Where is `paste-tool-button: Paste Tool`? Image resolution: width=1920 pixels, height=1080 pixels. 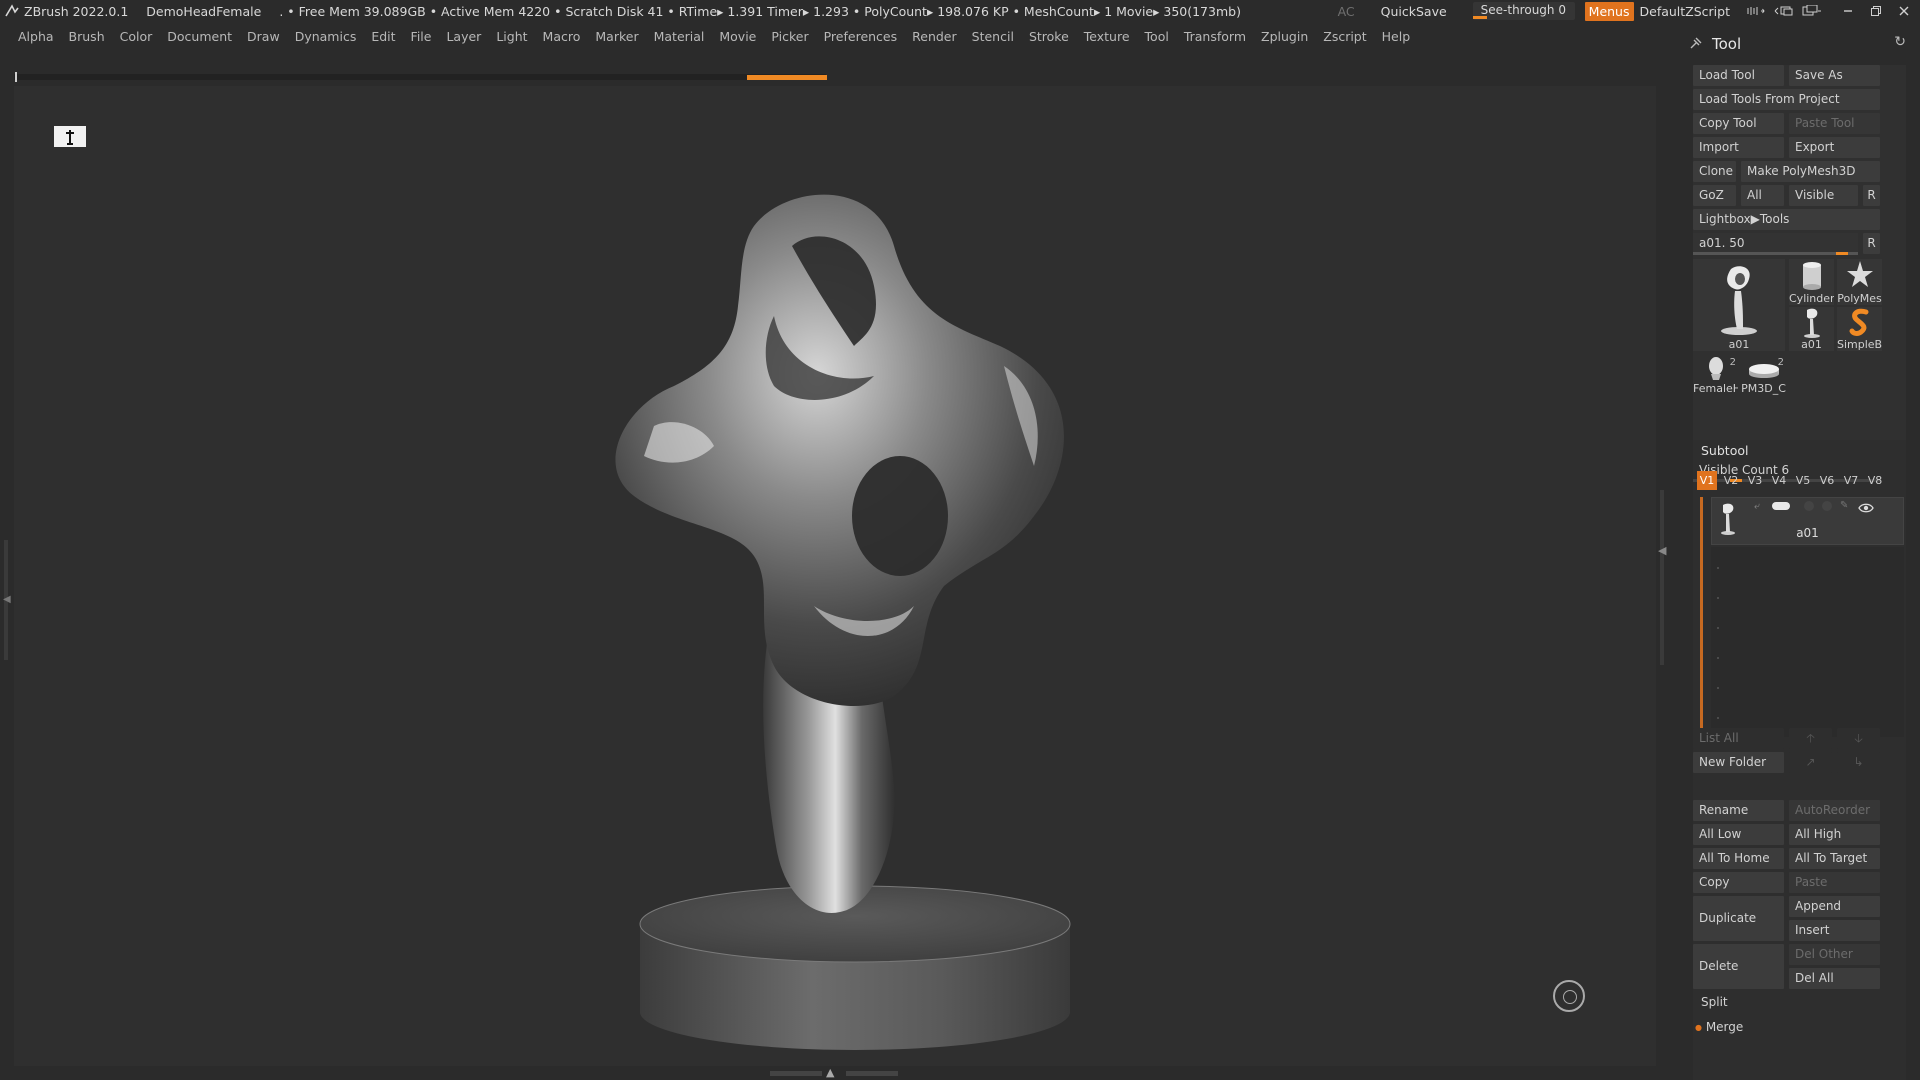
paste-tool-button: Paste Tool is located at coordinates (1834, 123).